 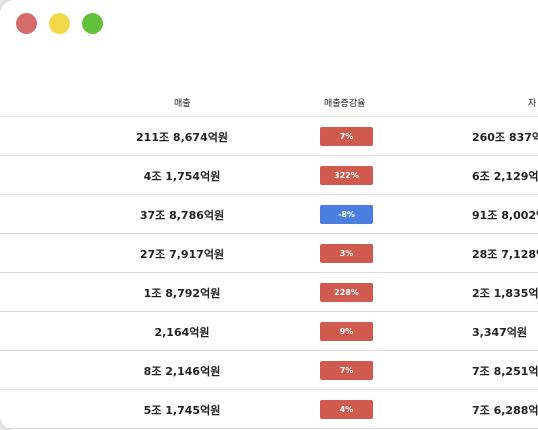 What do you see at coordinates (182, 137) in the screenshot?
I see `revenue-cell: 211조 8,674억원` at bounding box center [182, 137].